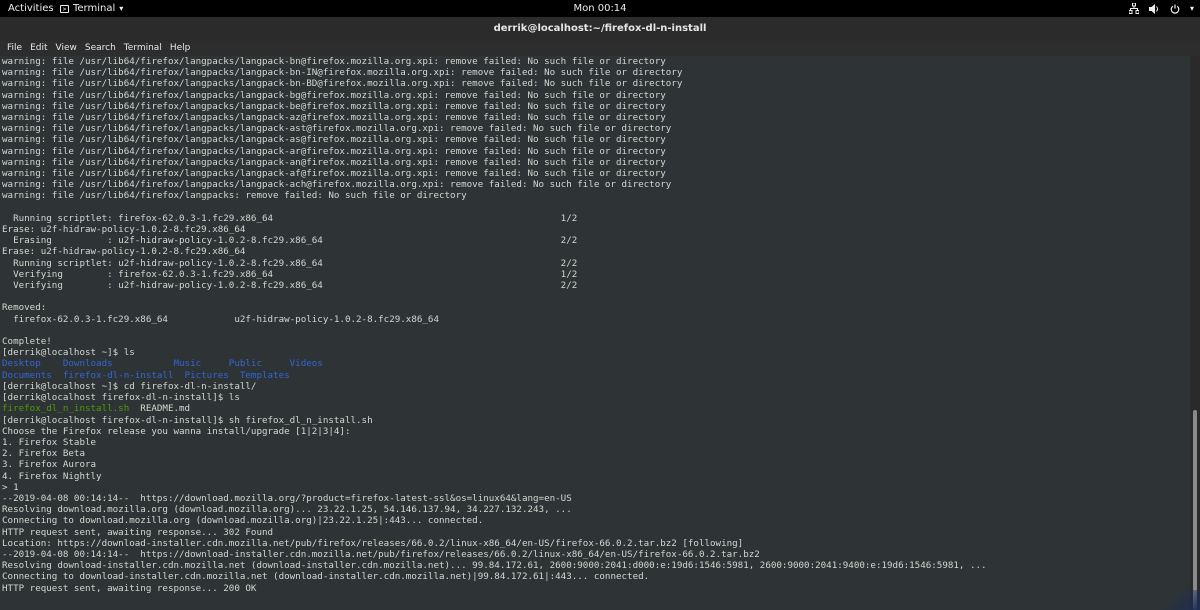 The height and width of the screenshot is (610, 1200). Describe the element at coordinates (24, 308) in the screenshot. I see `terminal-line: Removed:` at that location.